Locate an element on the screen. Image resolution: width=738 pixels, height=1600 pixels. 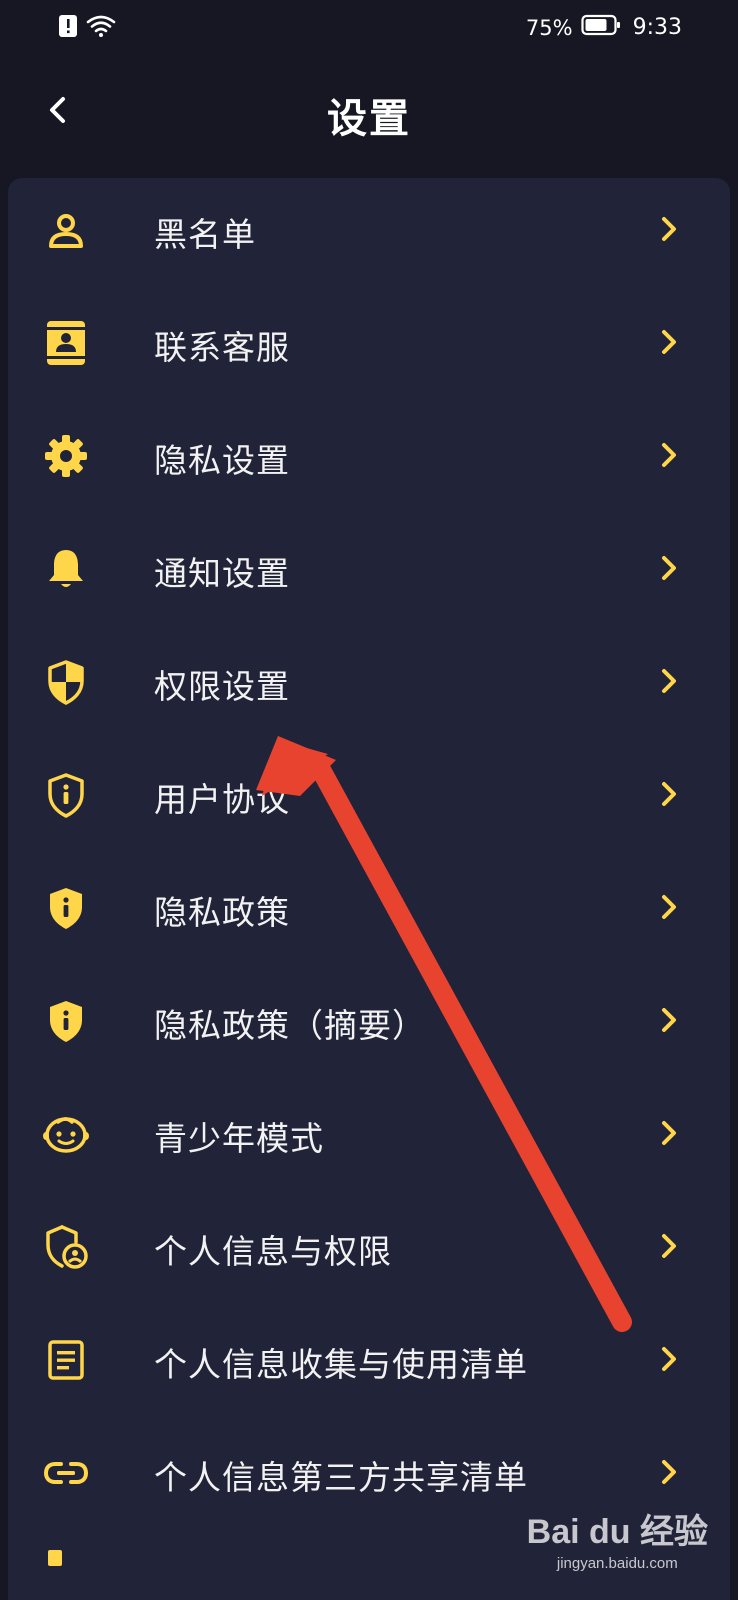
status-bar: 75% 9:33 is located at coordinates (369, 28).